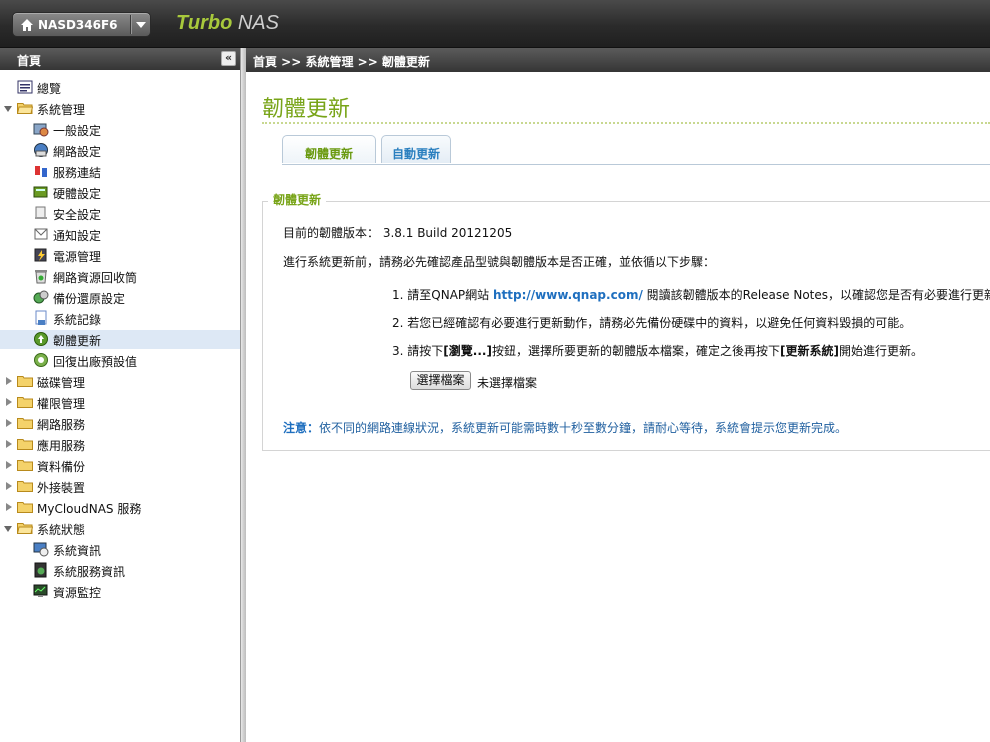 This screenshot has height=742, width=990. Describe the element at coordinates (397, 232) in the screenshot. I see `current-version-row: 目前的韌體版本： 3.8.1 Build 20121205` at that location.